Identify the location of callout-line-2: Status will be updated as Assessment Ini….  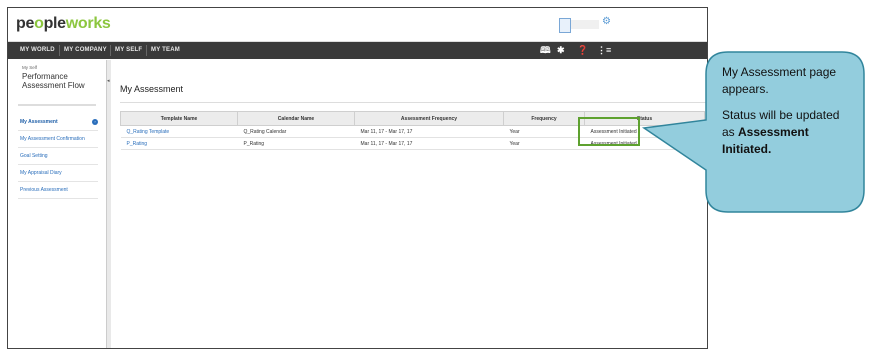
(781, 132).